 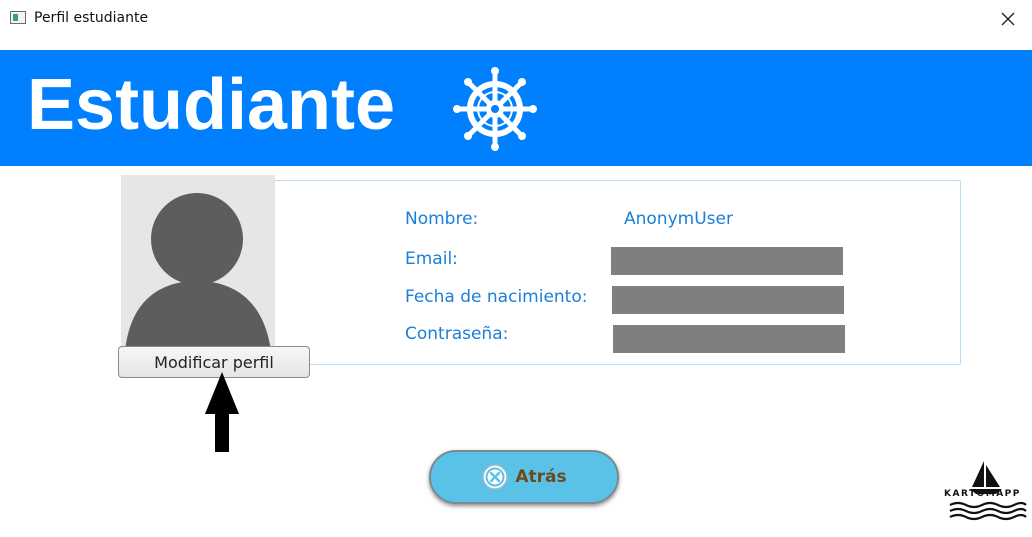 I want to click on profile-avatar, so click(x=198, y=263).